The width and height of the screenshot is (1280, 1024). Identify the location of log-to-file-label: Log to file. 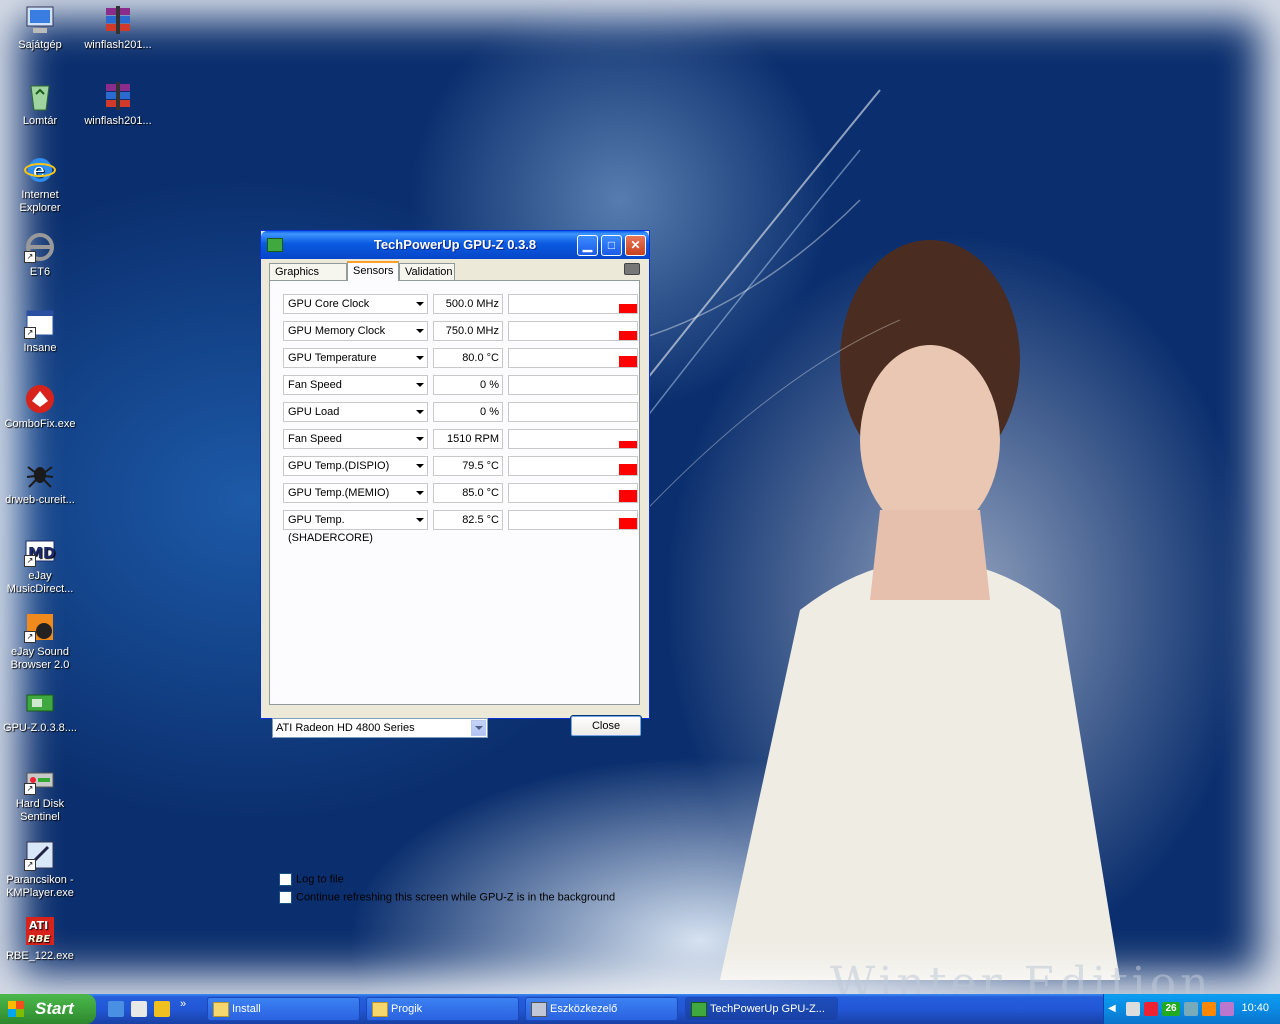
(320, 879).